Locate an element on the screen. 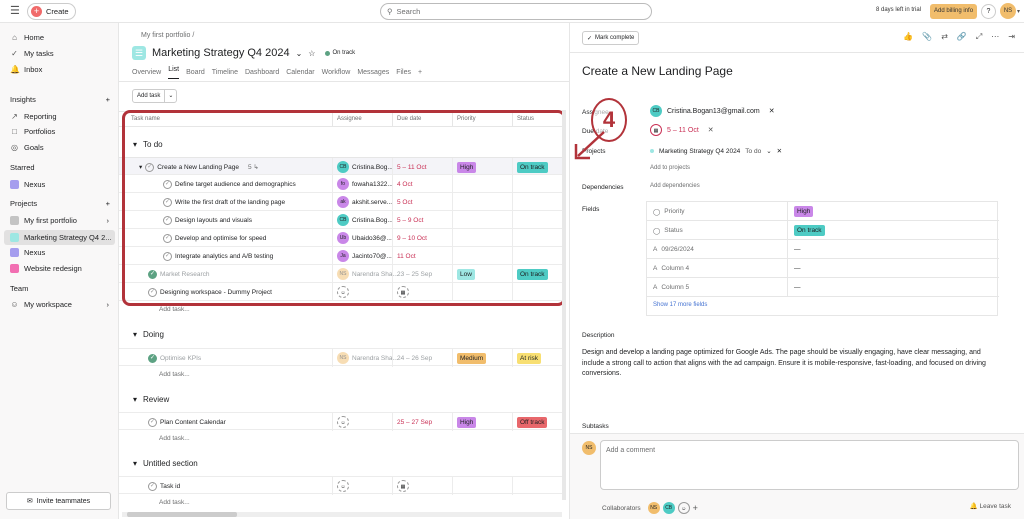  page-title: Marketing Strategy Q4 2024 is located at coordinates (221, 53).